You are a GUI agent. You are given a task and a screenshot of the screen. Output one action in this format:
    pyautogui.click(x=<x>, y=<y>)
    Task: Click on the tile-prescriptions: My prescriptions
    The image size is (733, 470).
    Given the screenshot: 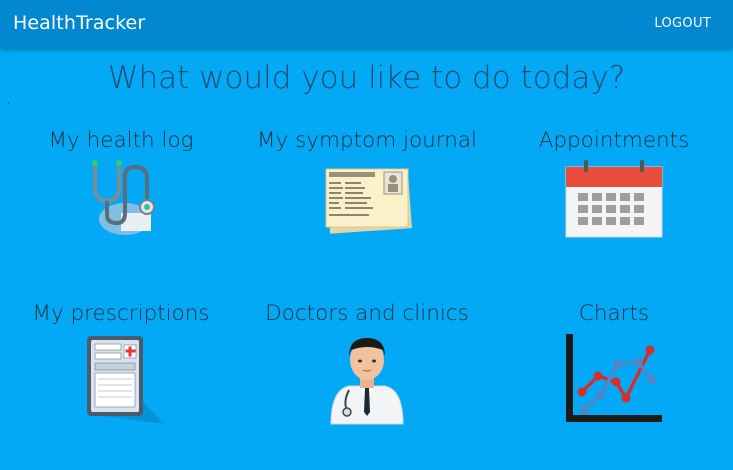 What is the action you would take?
    pyautogui.click(x=121, y=362)
    